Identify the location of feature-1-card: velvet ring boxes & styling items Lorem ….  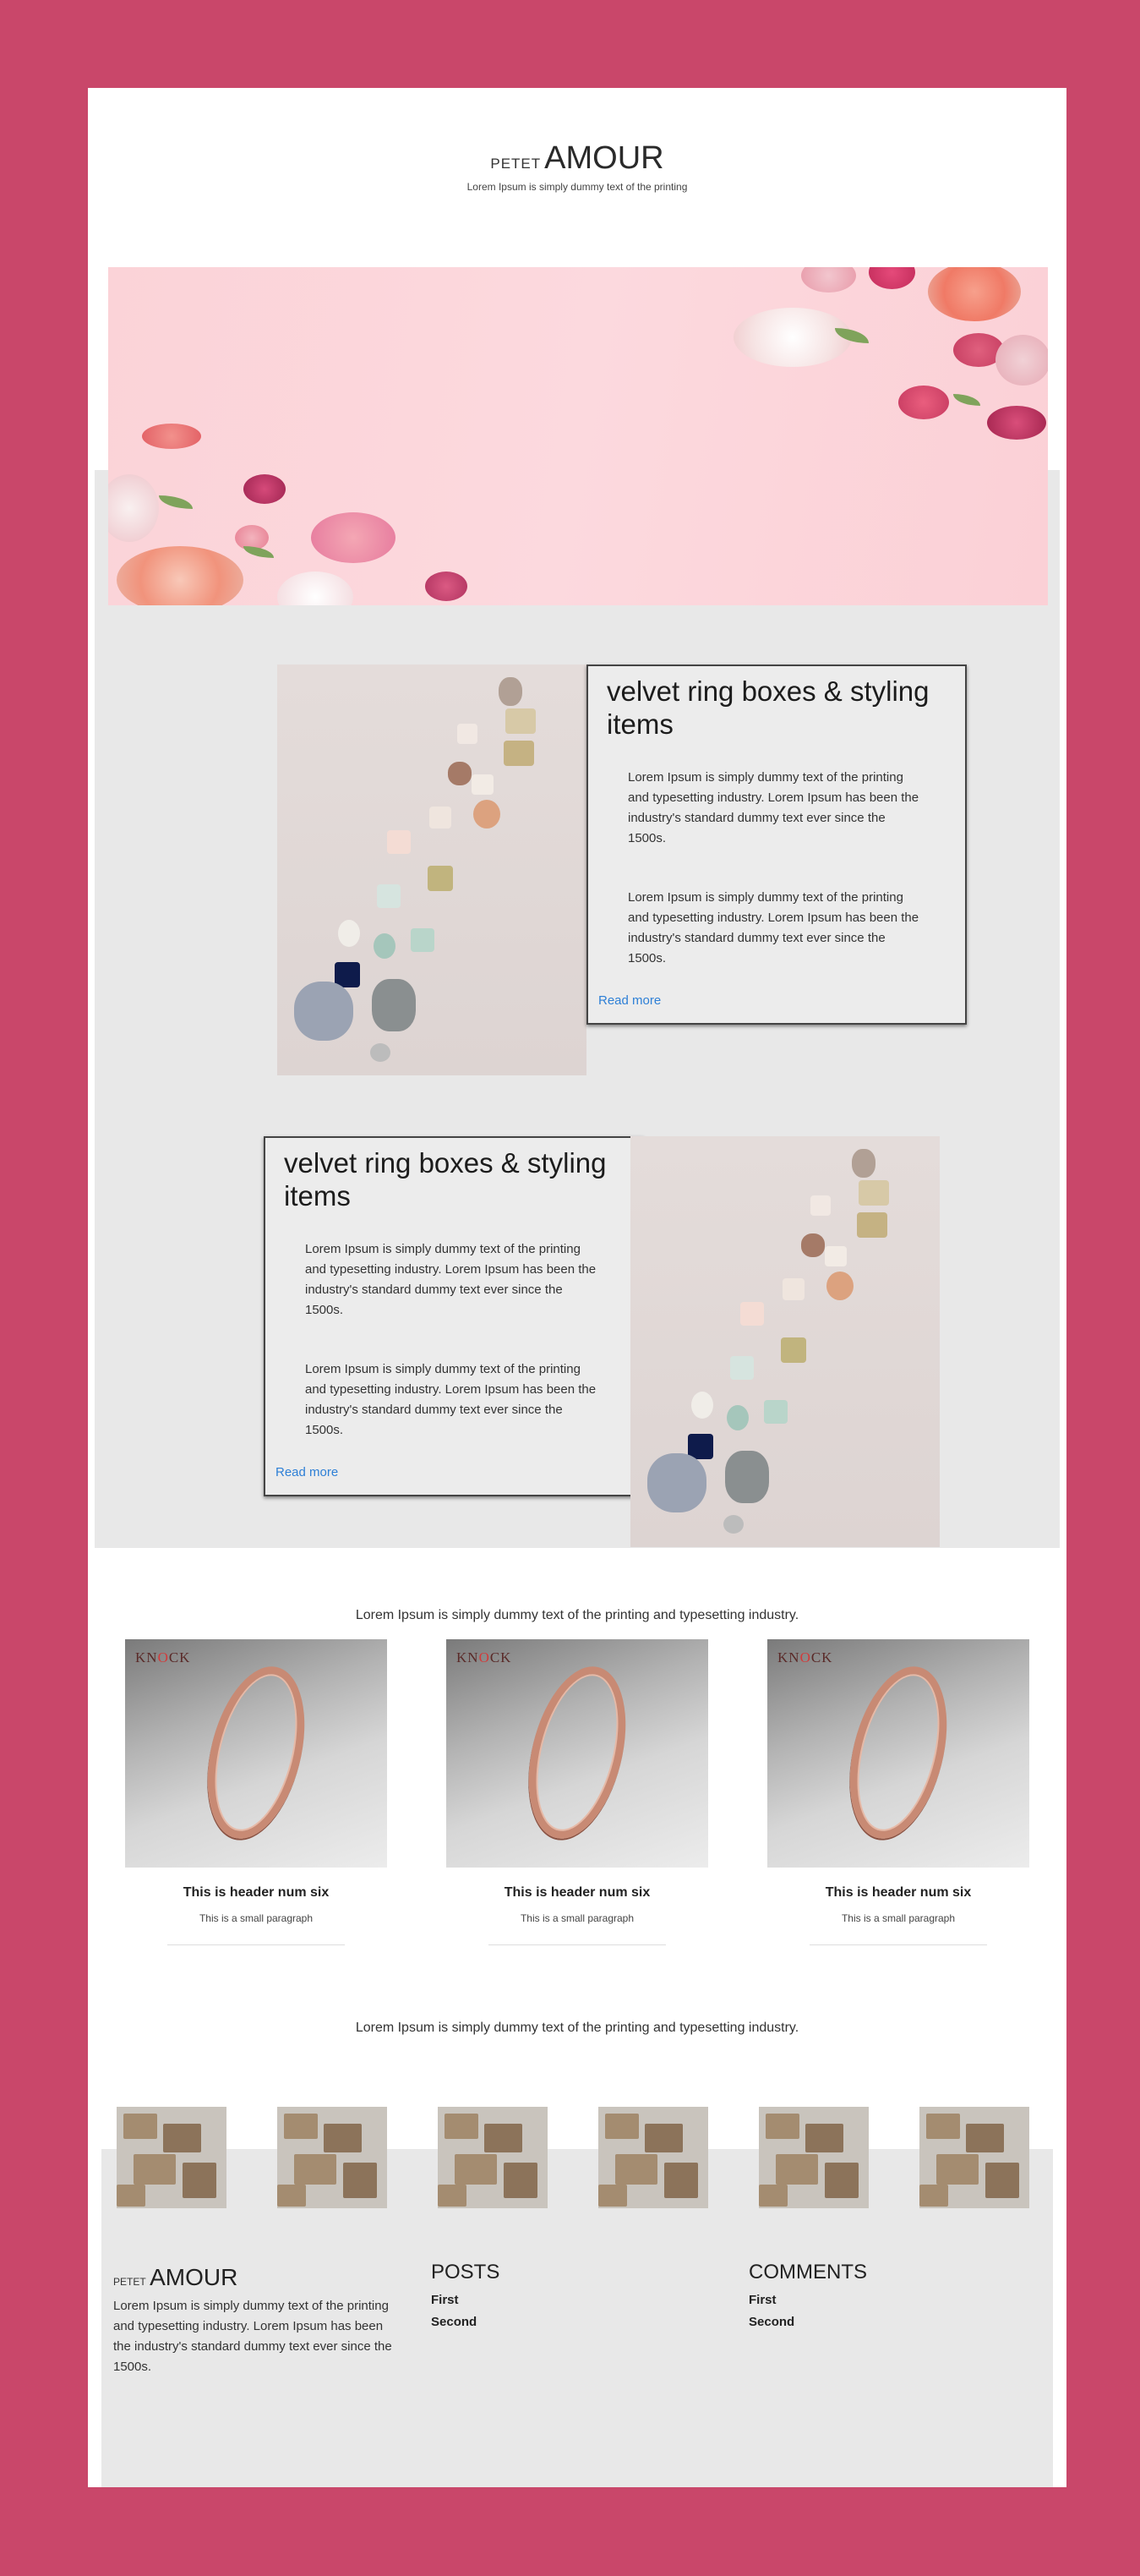
(776, 845).